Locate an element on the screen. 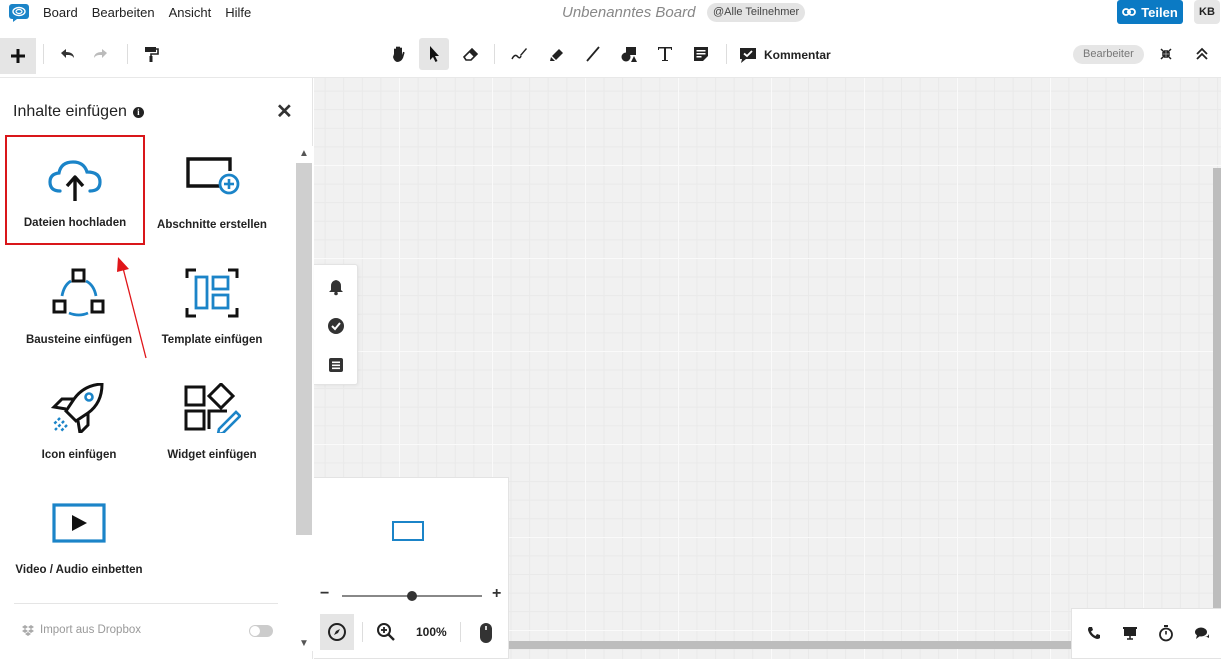  collapse-arrows-icon is located at coordinates (1166, 54).